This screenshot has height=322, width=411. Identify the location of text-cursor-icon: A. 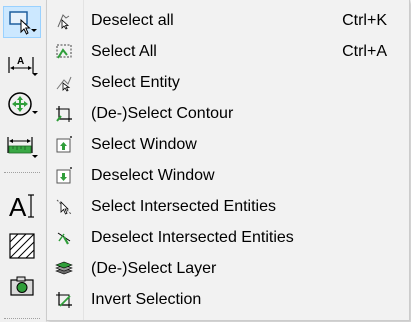
(21, 206).